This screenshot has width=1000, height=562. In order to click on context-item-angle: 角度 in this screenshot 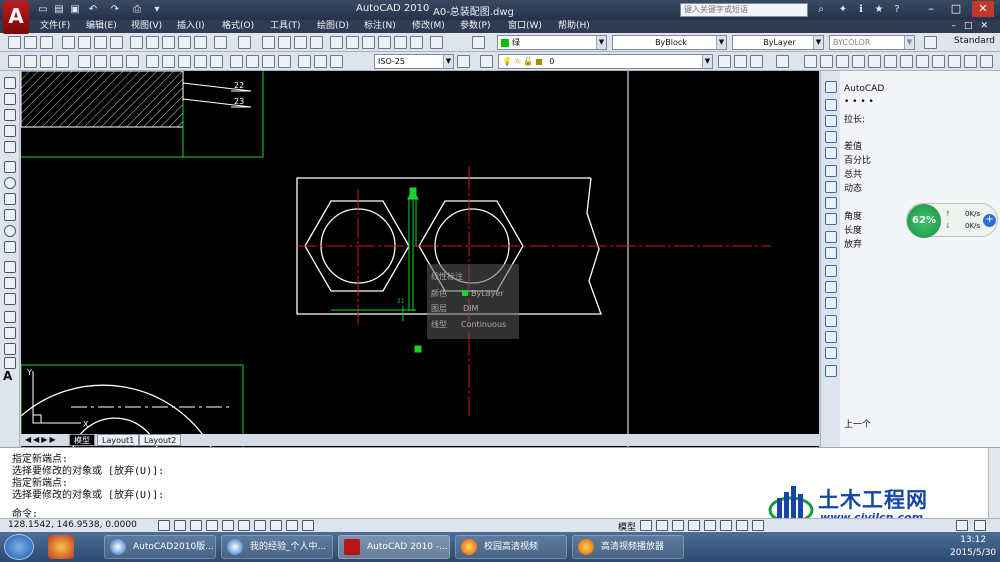, I will do `click(853, 215)`.